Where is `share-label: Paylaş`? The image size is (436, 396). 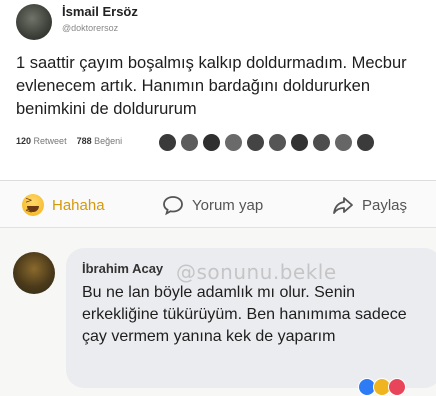
share-label: Paylaş is located at coordinates (385, 205).